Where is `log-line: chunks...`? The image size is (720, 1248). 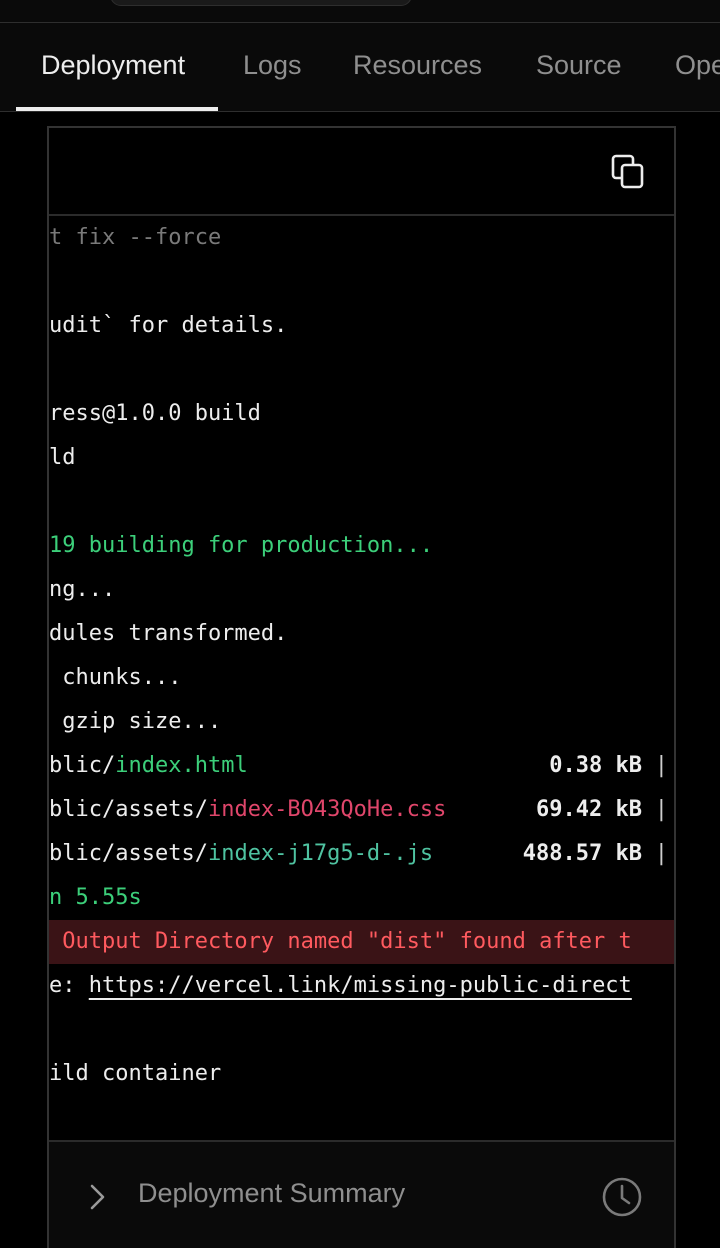
log-line: chunks... is located at coordinates (115, 677).